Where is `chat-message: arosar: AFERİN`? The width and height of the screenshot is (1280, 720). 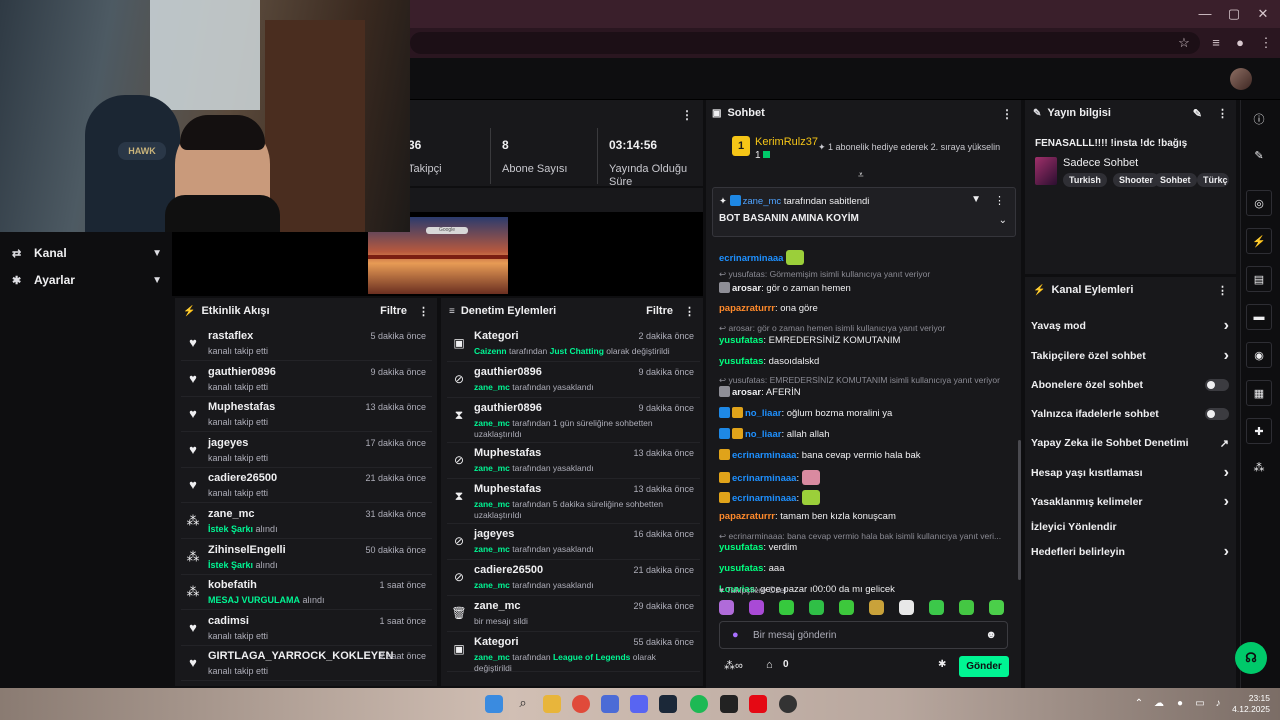 chat-message: arosar: AFERİN is located at coordinates (866, 392).